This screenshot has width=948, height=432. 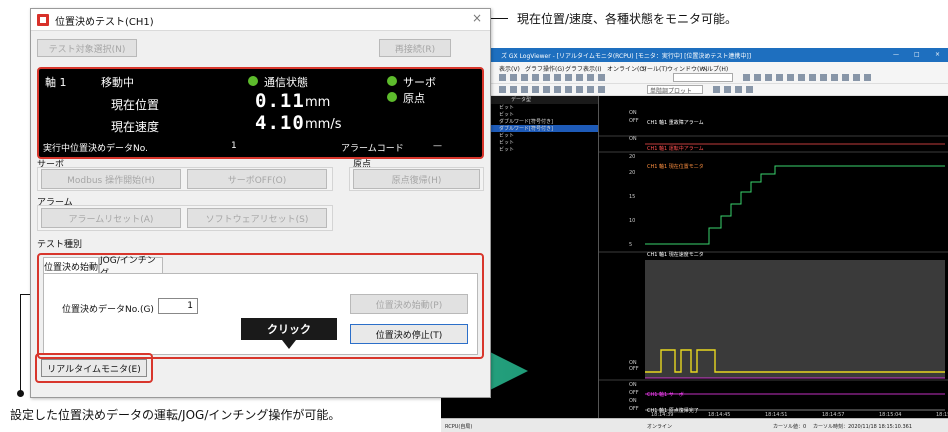 I want to click on home-return-button: 原点復帰(H), so click(x=416, y=179).